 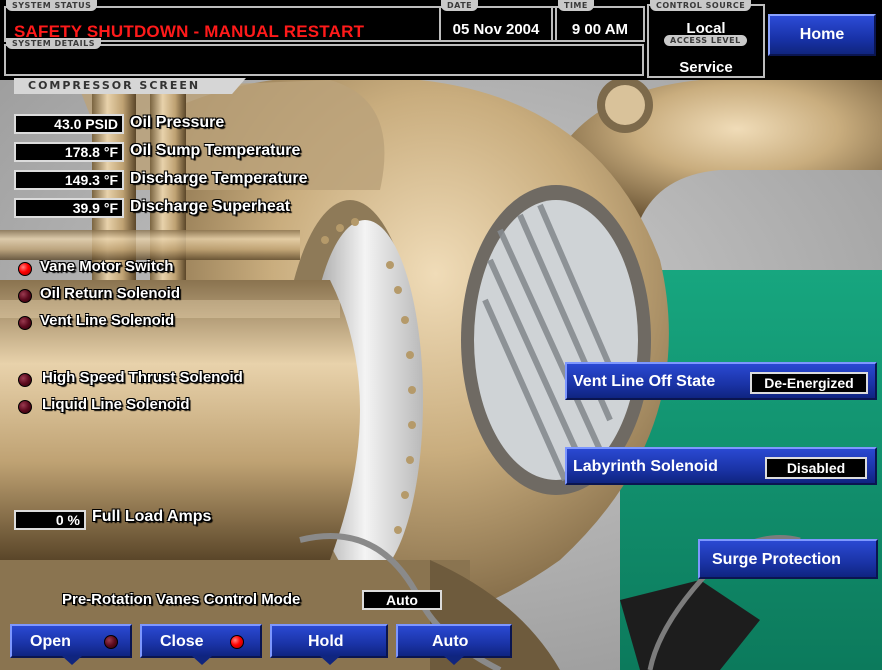 I want to click on discharge-temp-label: Discharge Temperature, so click(x=219, y=178).